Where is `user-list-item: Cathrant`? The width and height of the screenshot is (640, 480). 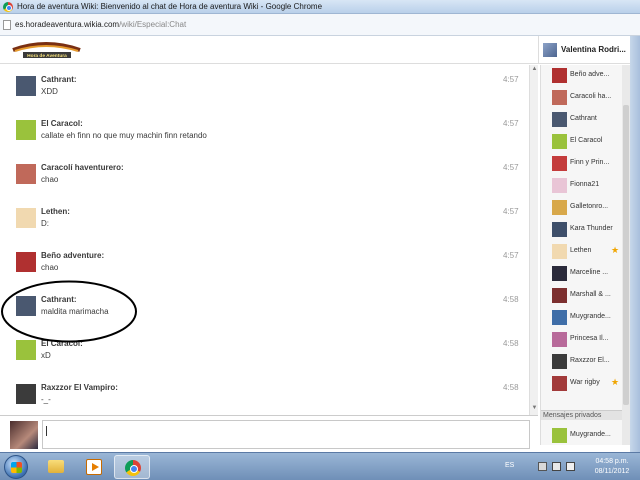
user-list-item: Cathrant is located at coordinates (582, 120).